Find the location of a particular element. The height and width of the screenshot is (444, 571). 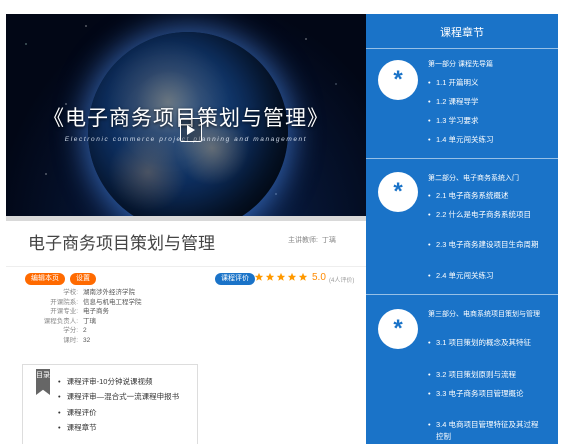

teacher-name: 丁璃 is located at coordinates (329, 240).